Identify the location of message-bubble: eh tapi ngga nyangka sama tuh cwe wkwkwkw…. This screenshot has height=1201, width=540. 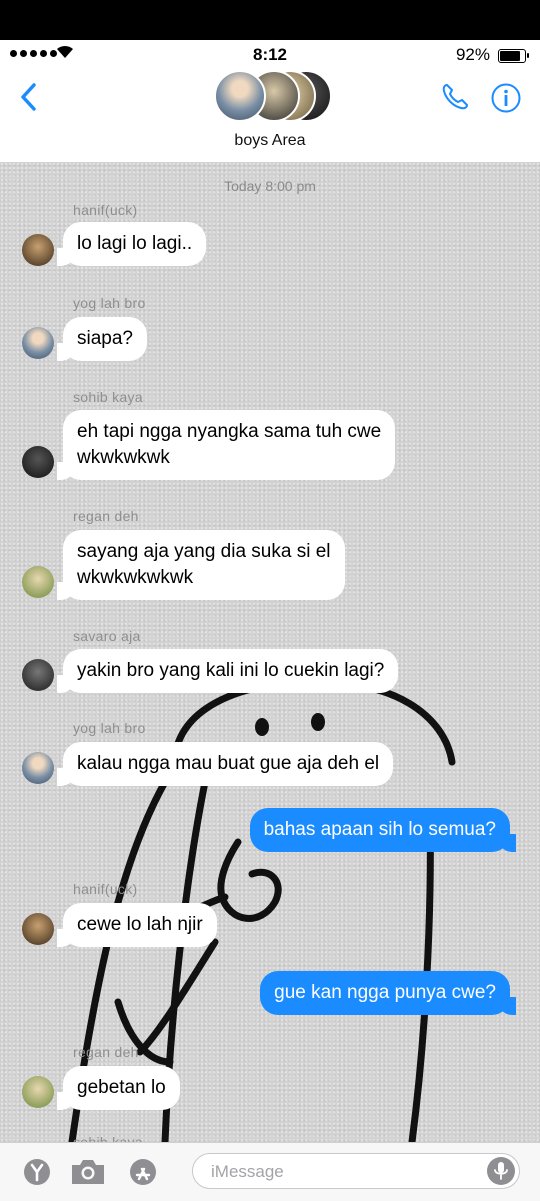
(226, 445).